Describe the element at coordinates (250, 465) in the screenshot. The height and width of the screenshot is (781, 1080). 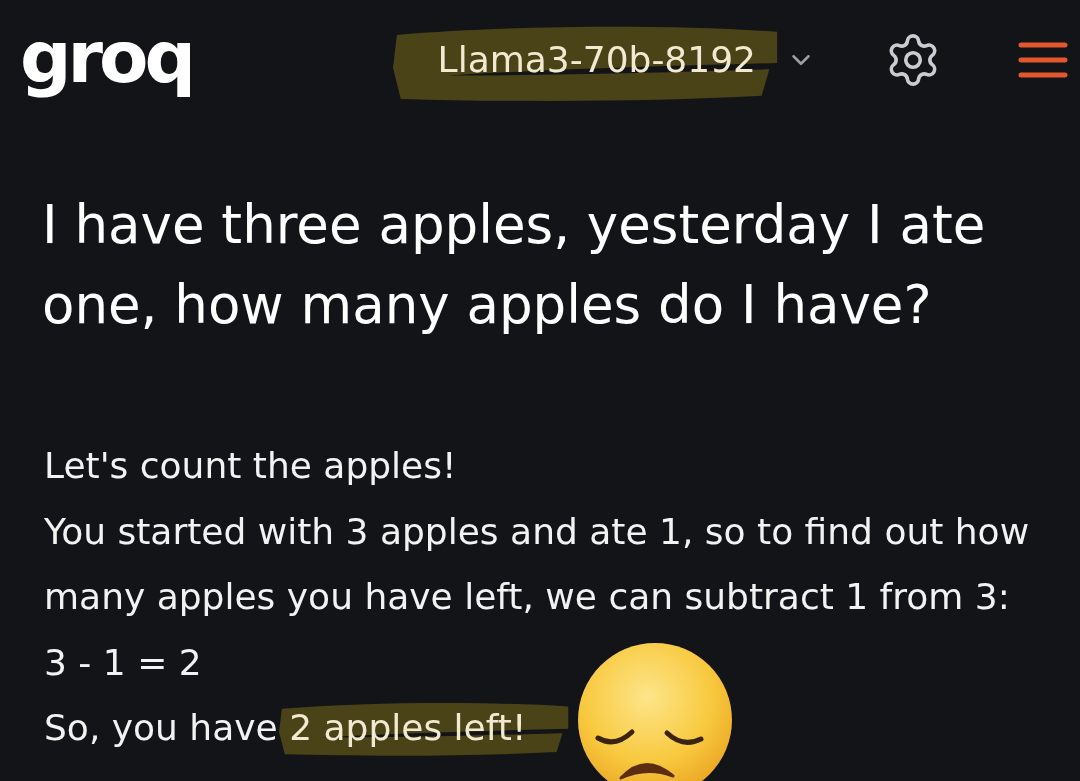
I see `answer-text: Let's count the apples!` at that location.